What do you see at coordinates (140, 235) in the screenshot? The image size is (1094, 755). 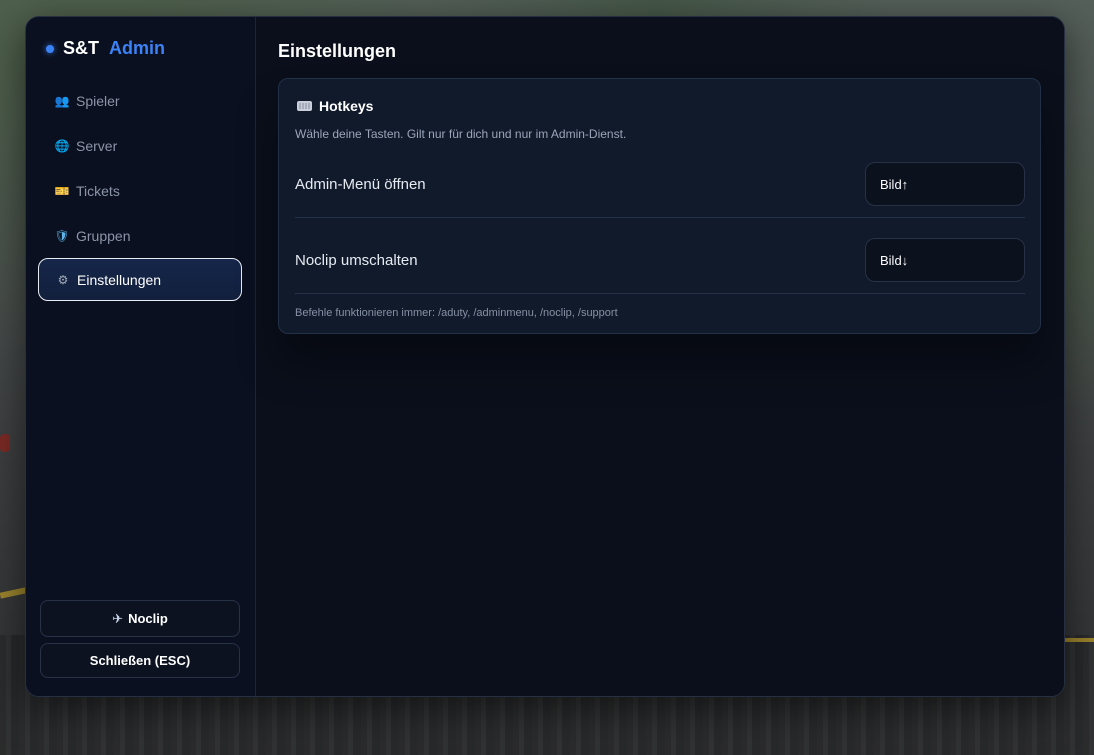 I see `sidebar-item-gruppen: 🛡 Gruppen` at bounding box center [140, 235].